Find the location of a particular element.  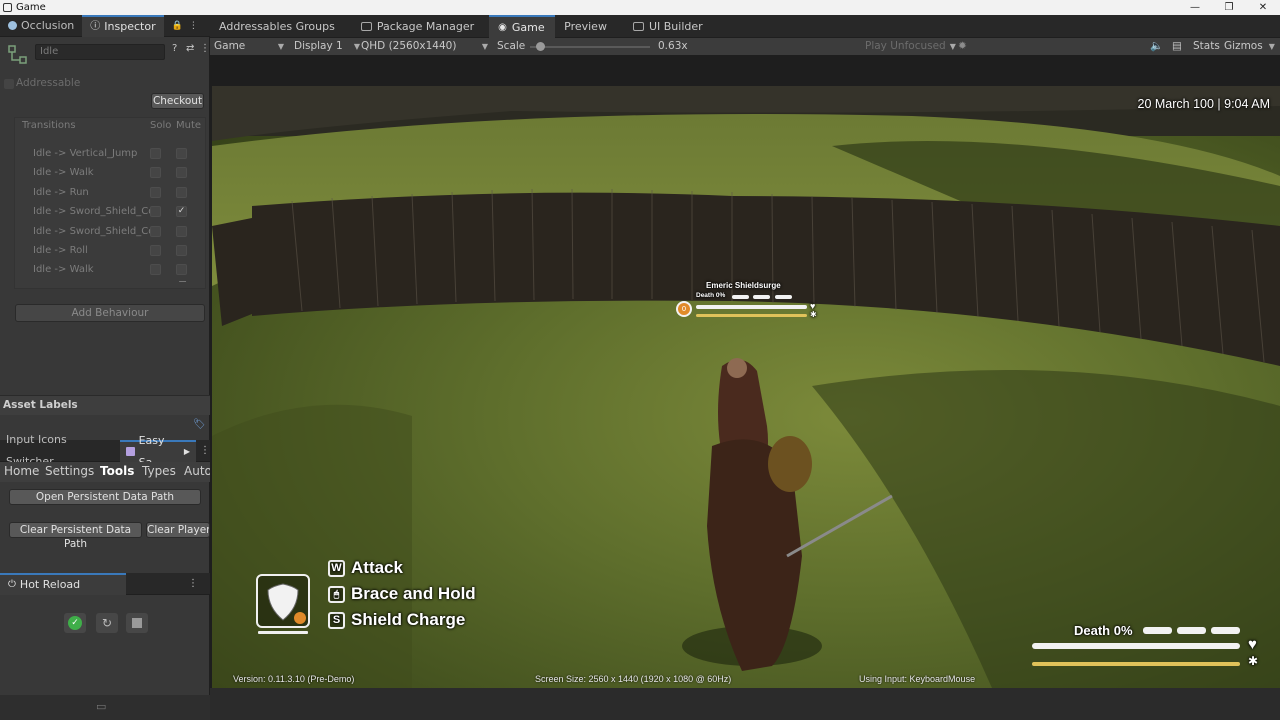

tab-game: ◉ Game is located at coordinates (522, 26).